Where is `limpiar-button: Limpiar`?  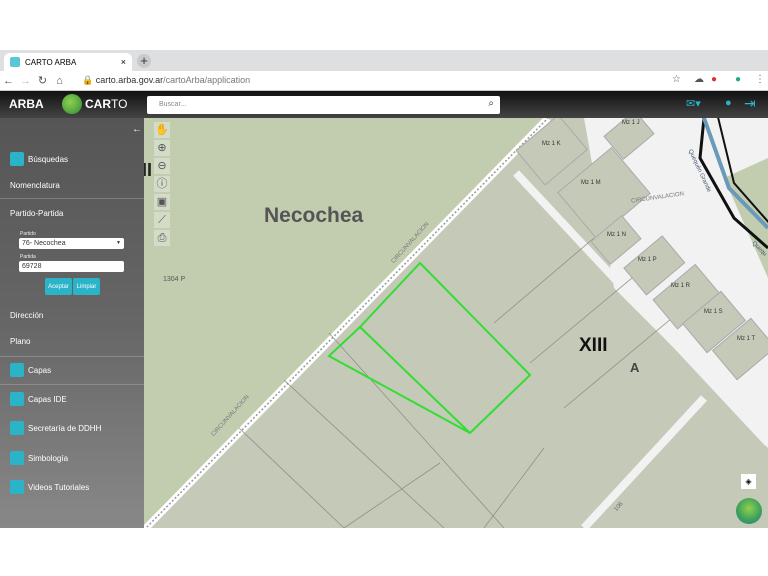
limpiar-button: Limpiar is located at coordinates (86, 286).